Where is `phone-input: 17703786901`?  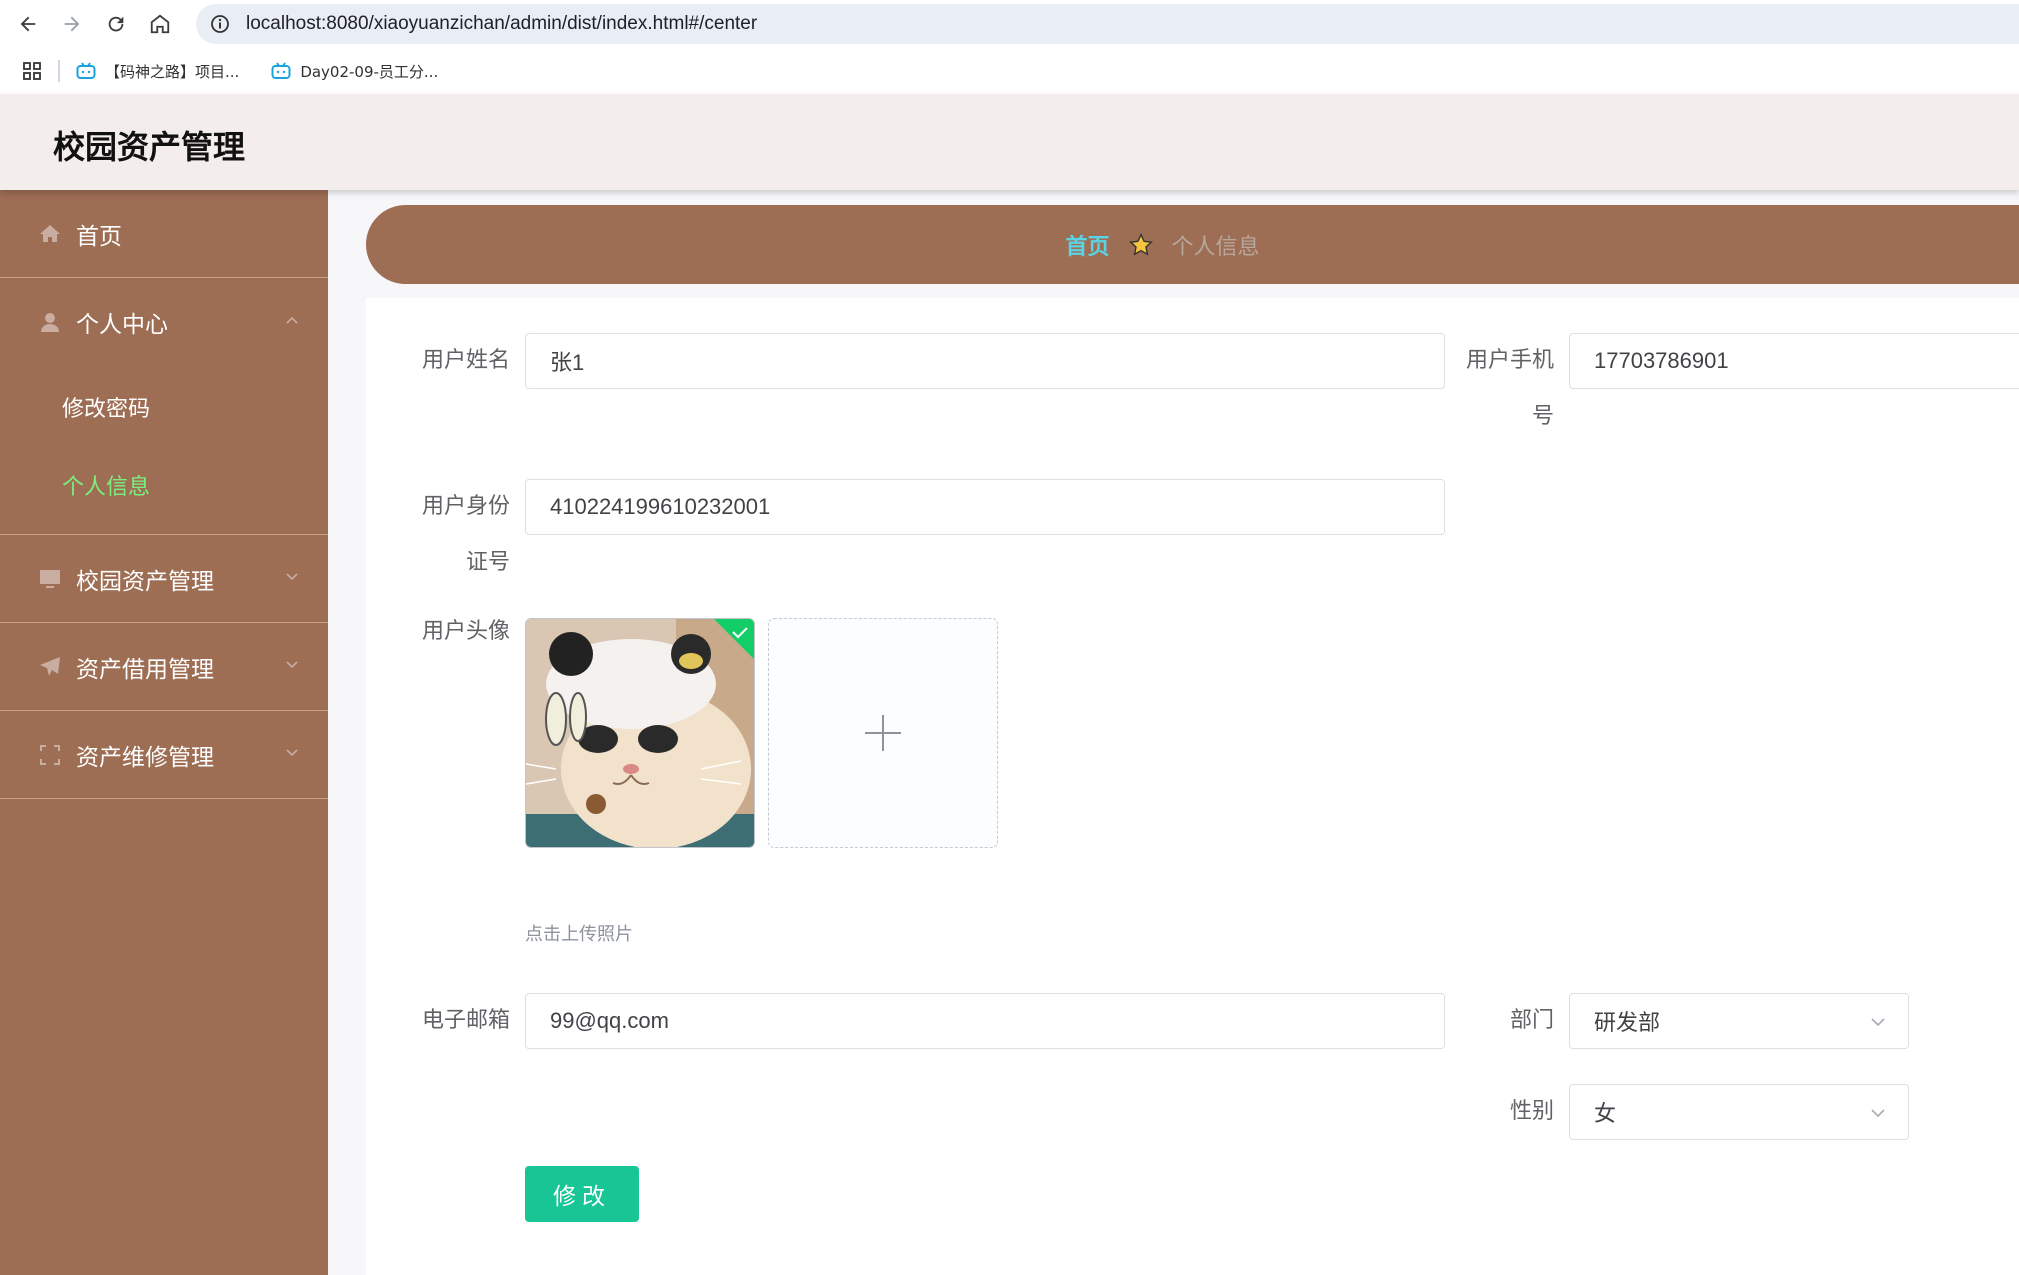 phone-input: 17703786901 is located at coordinates (1794, 361).